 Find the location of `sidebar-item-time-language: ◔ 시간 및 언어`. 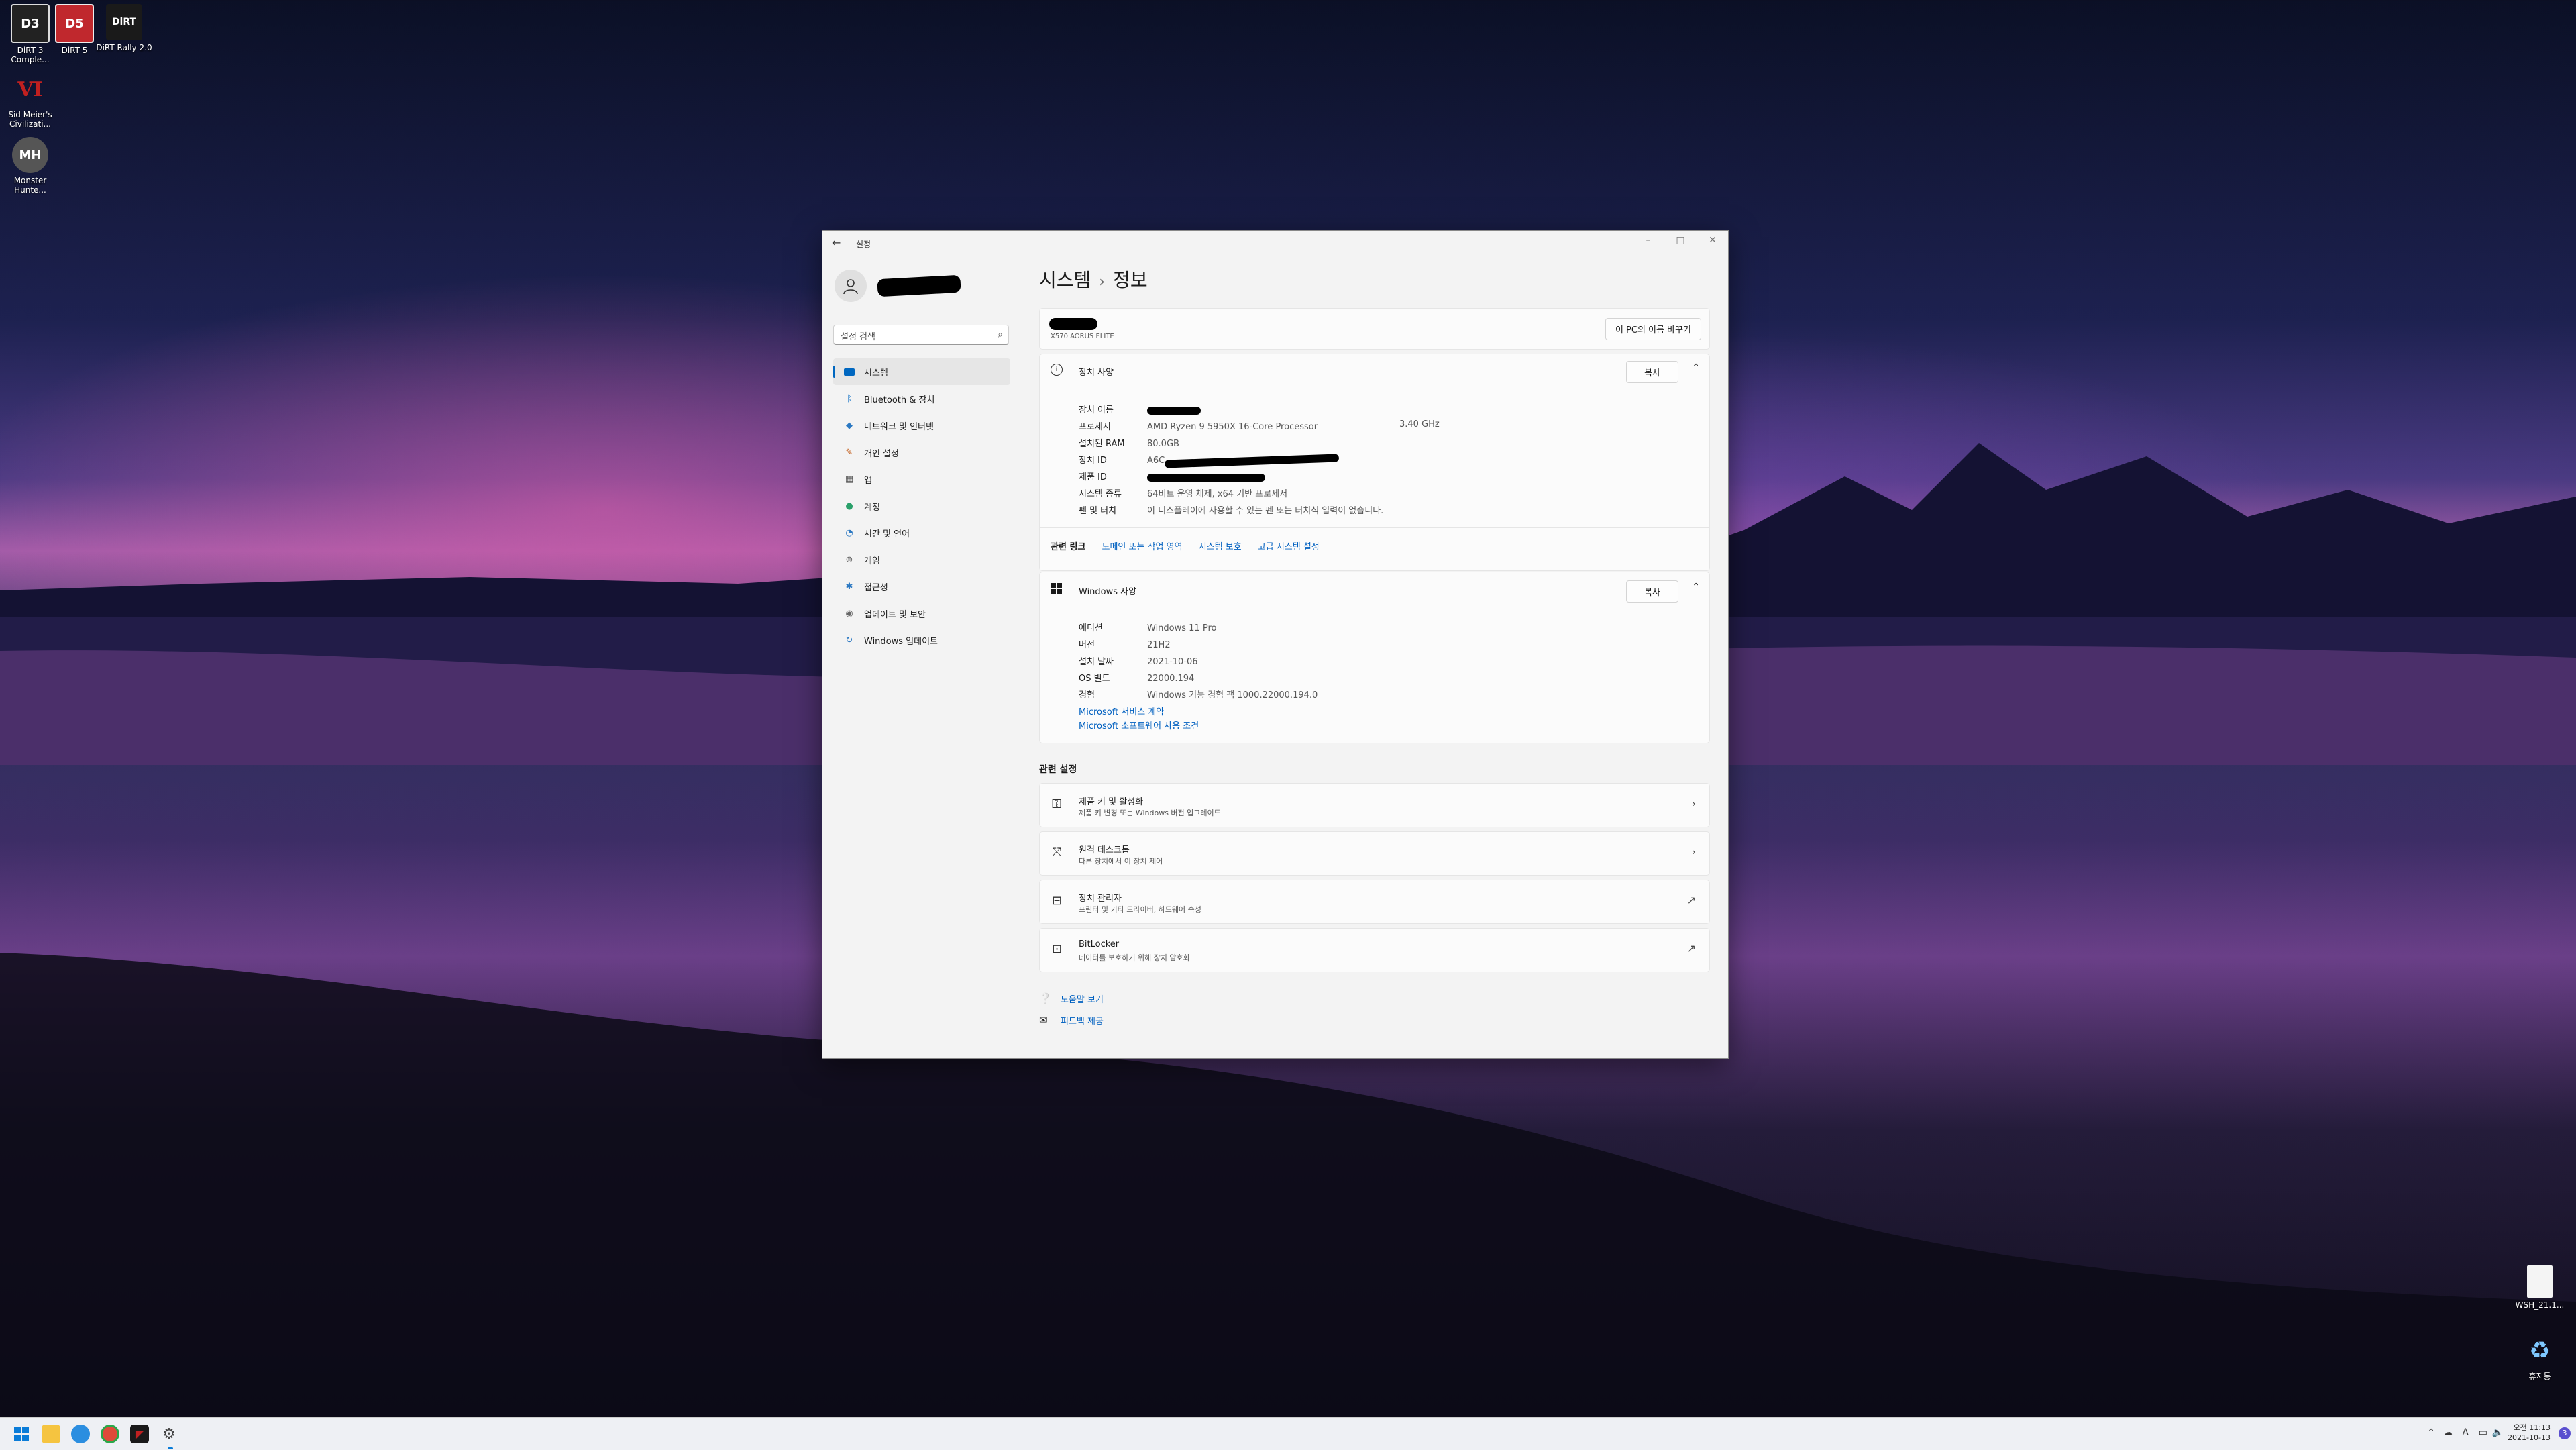

sidebar-item-time-language: ◔ 시간 및 언어 is located at coordinates (921, 532).